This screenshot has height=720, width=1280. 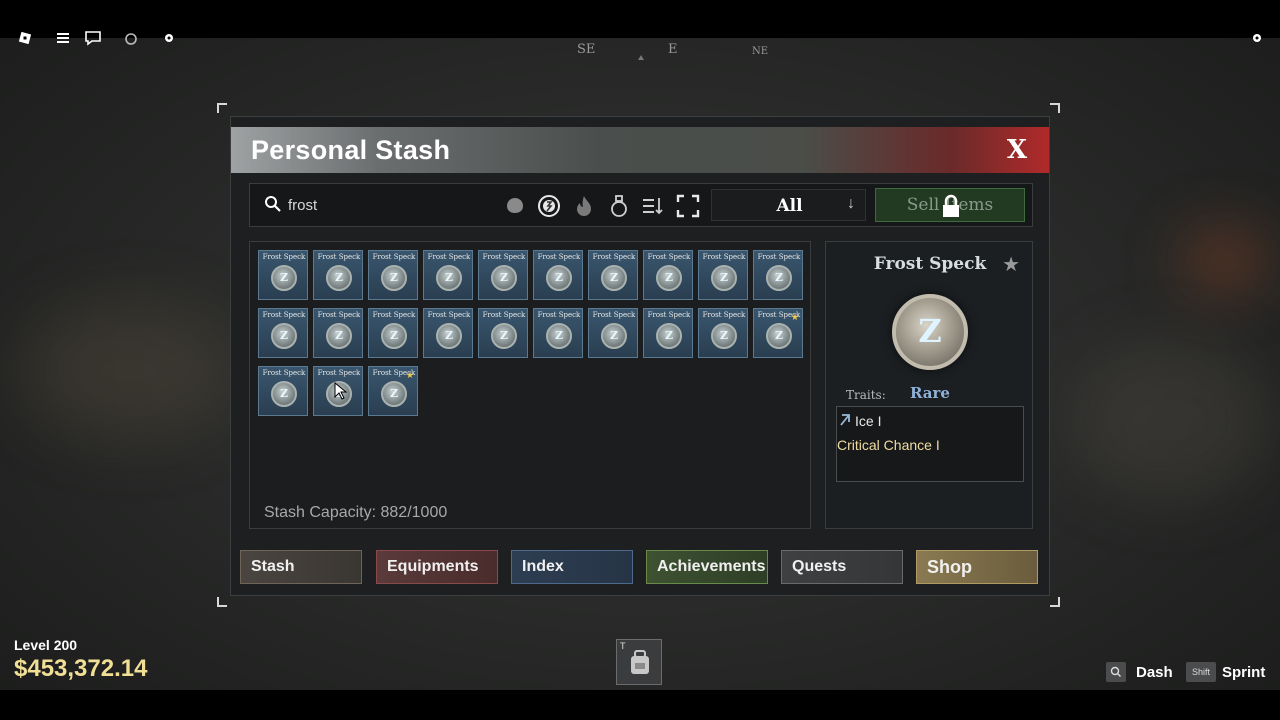 What do you see at coordinates (977, 567) in the screenshot?
I see `tab-shop: Shop` at bounding box center [977, 567].